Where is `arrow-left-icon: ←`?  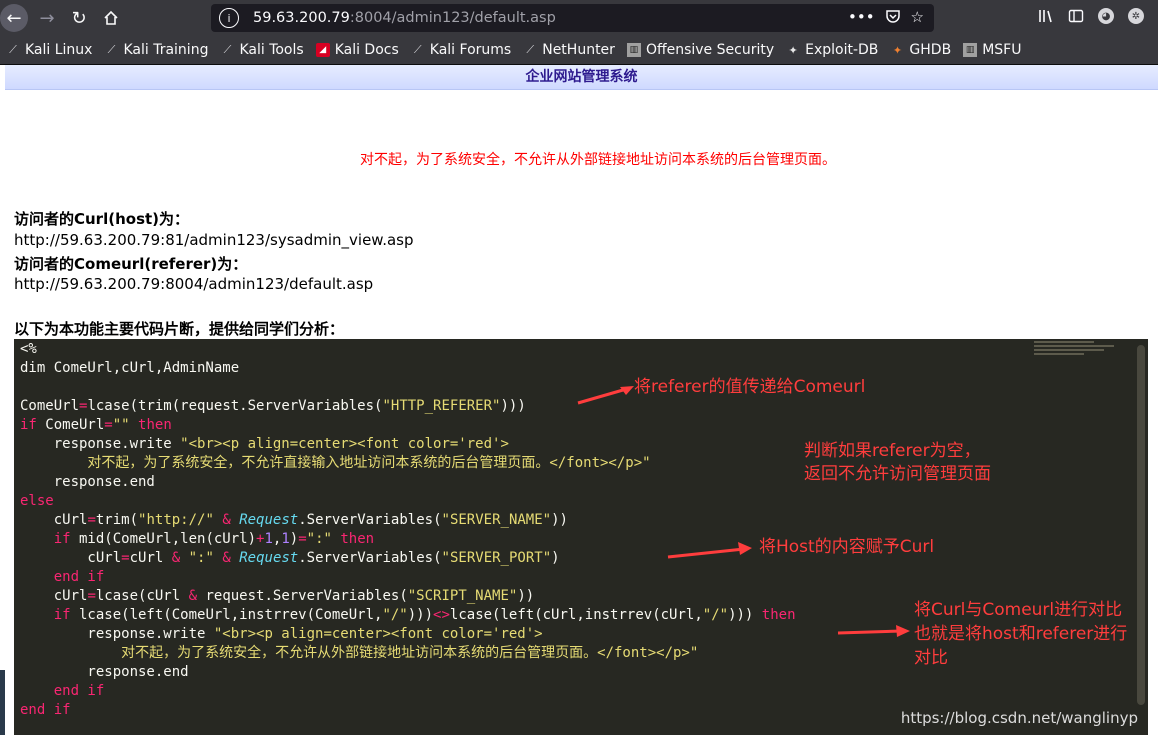 arrow-left-icon: ← is located at coordinates (14, 18).